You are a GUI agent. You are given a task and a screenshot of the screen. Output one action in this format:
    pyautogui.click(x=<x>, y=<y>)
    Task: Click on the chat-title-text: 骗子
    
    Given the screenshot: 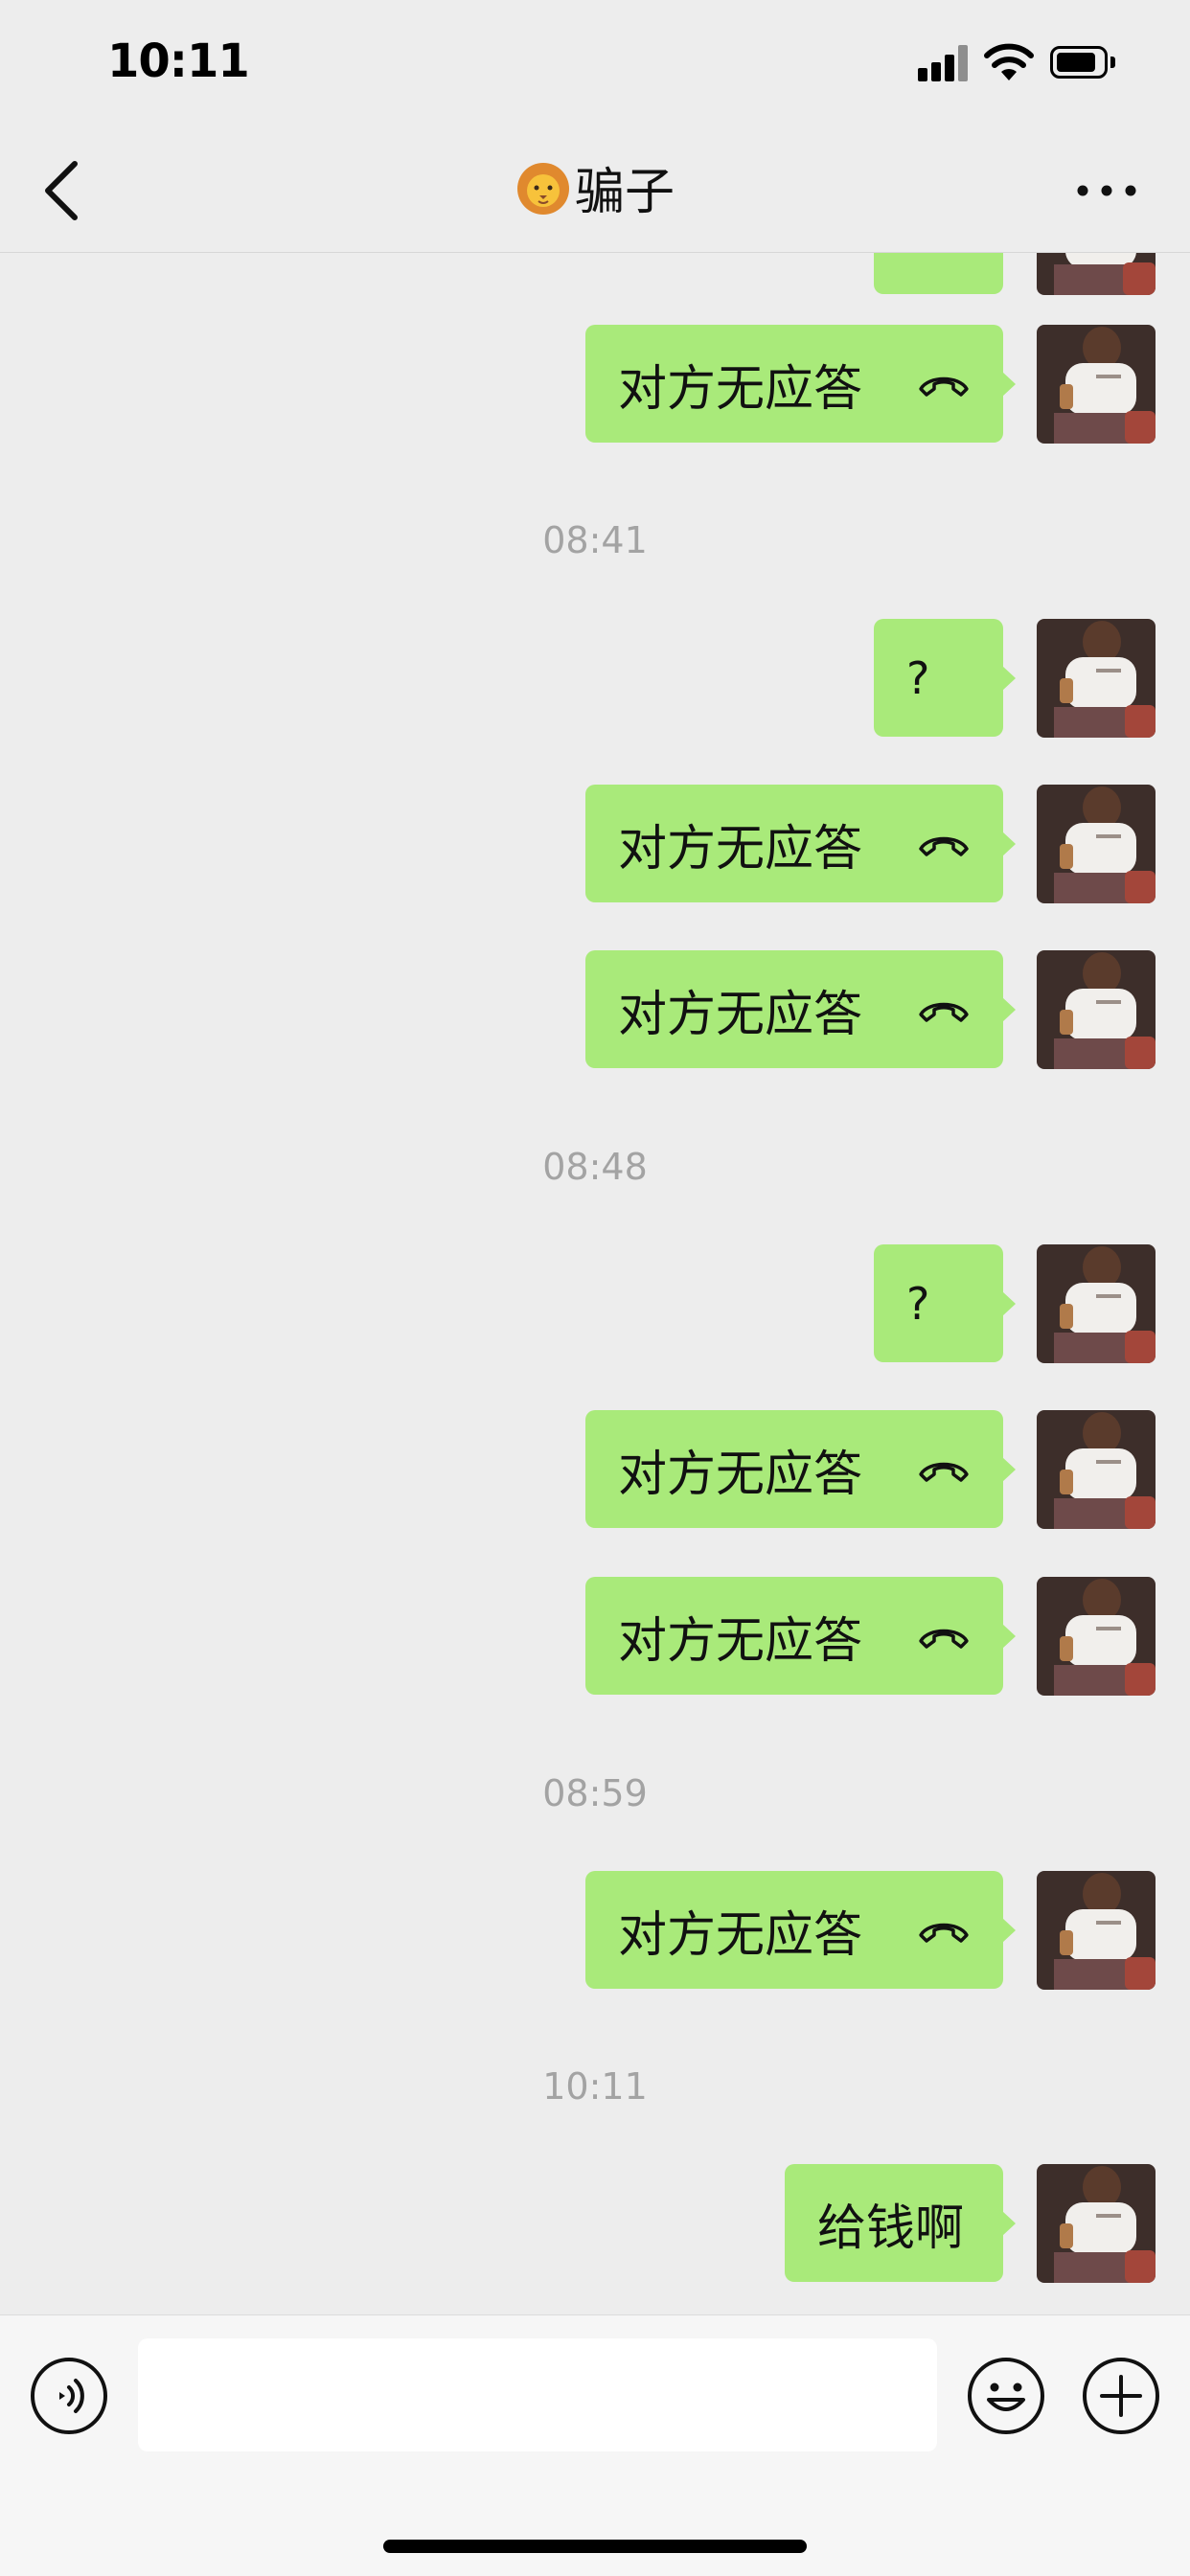 What is the action you would take?
    pyautogui.click(x=624, y=192)
    